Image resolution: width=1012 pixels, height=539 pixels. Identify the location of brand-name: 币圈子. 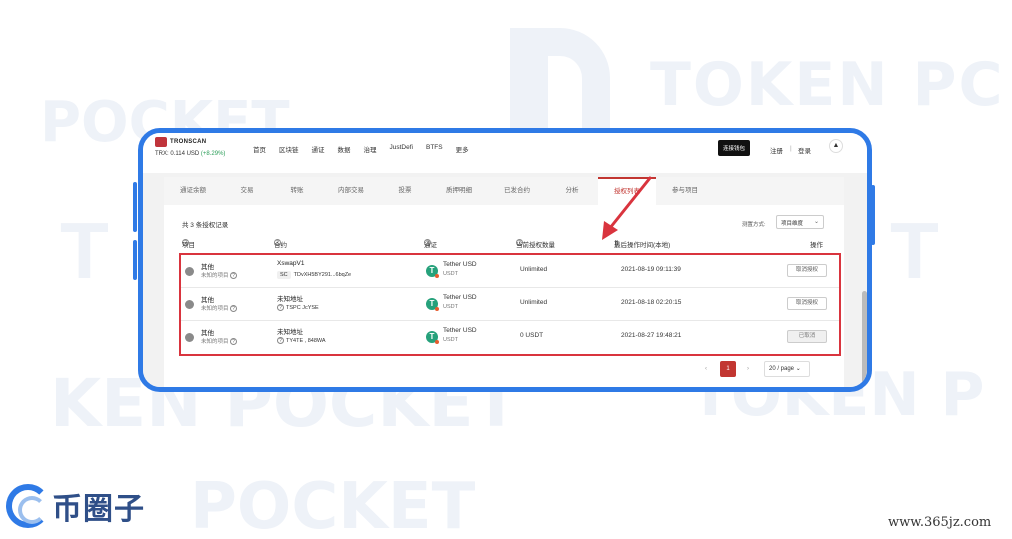
(98, 509).